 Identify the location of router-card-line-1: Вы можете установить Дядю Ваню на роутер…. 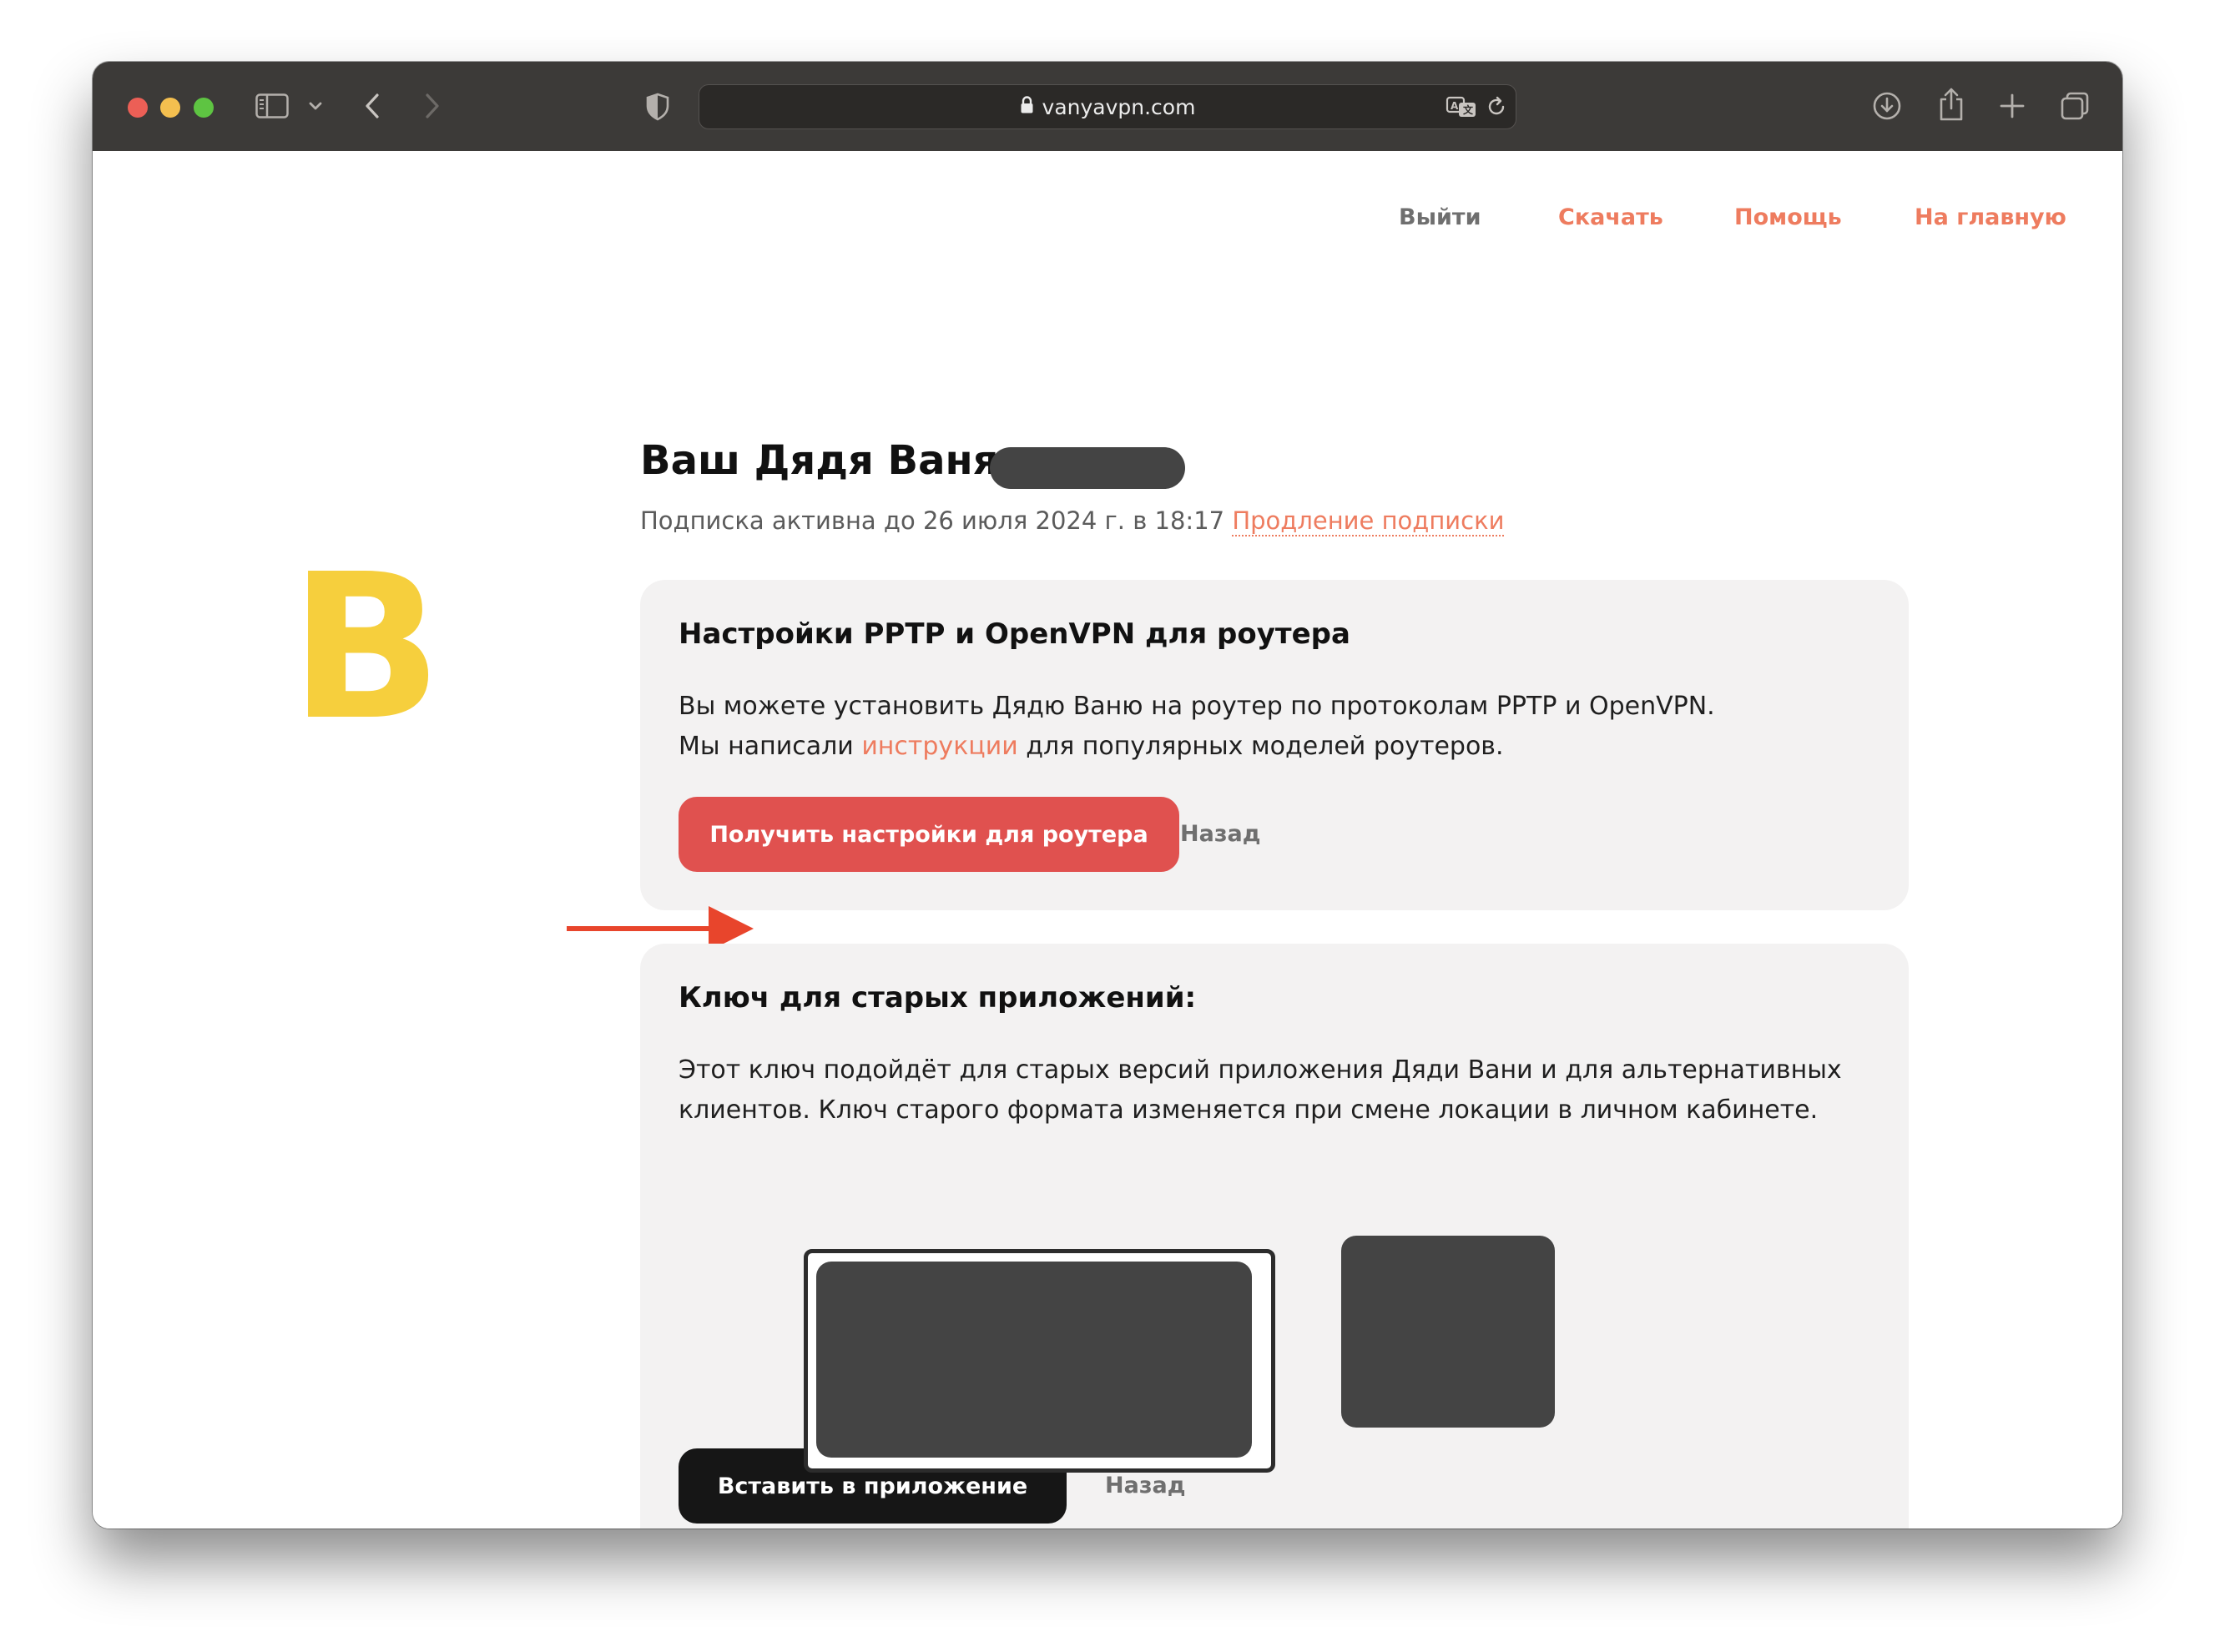
(1197, 707).